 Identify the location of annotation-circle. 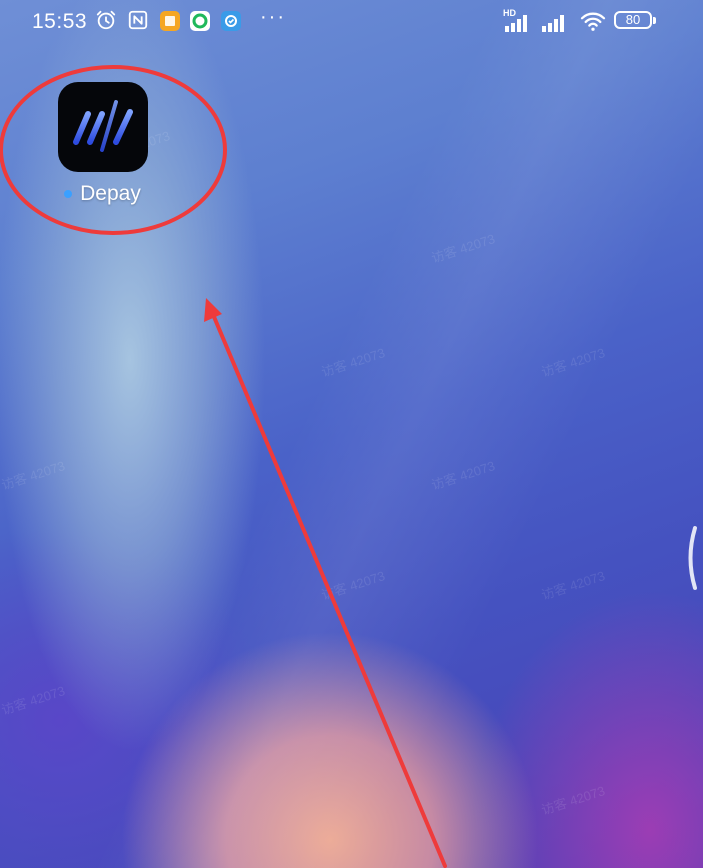
(113, 150).